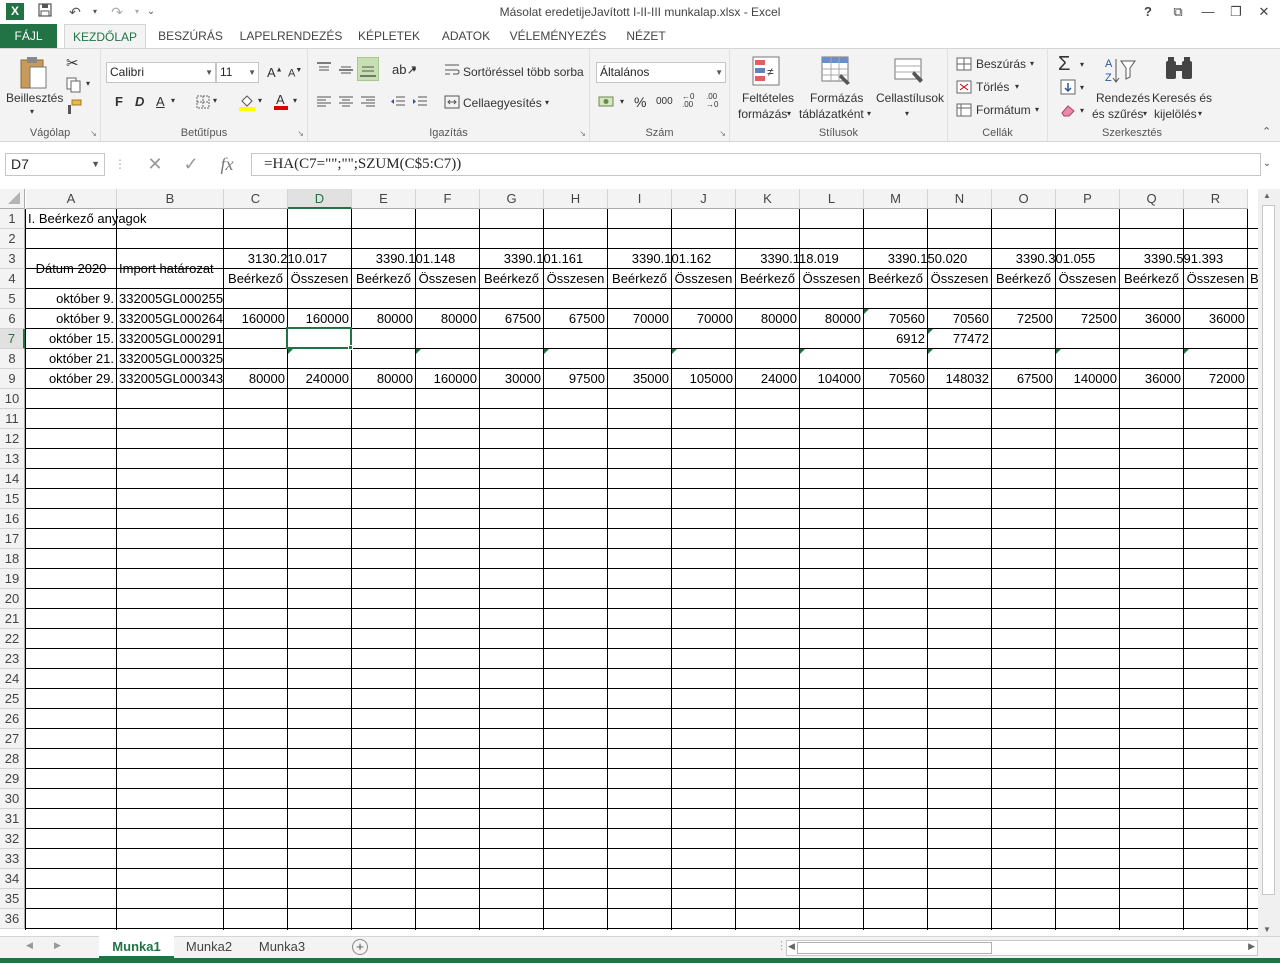 The image size is (1280, 963). Describe the element at coordinates (86, 219) in the screenshot. I see `cell-a1: I. Beérkező anyagok` at that location.